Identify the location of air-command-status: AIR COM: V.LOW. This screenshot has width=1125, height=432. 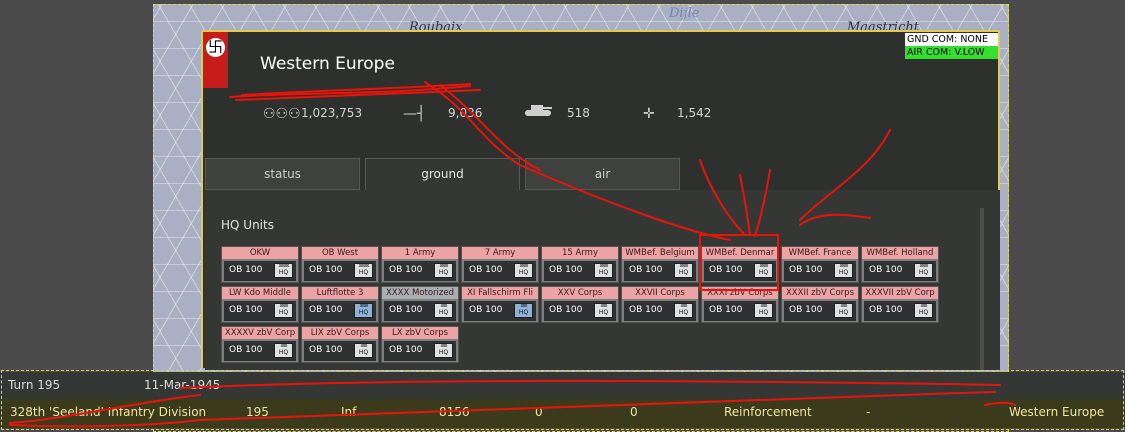
(951, 52).